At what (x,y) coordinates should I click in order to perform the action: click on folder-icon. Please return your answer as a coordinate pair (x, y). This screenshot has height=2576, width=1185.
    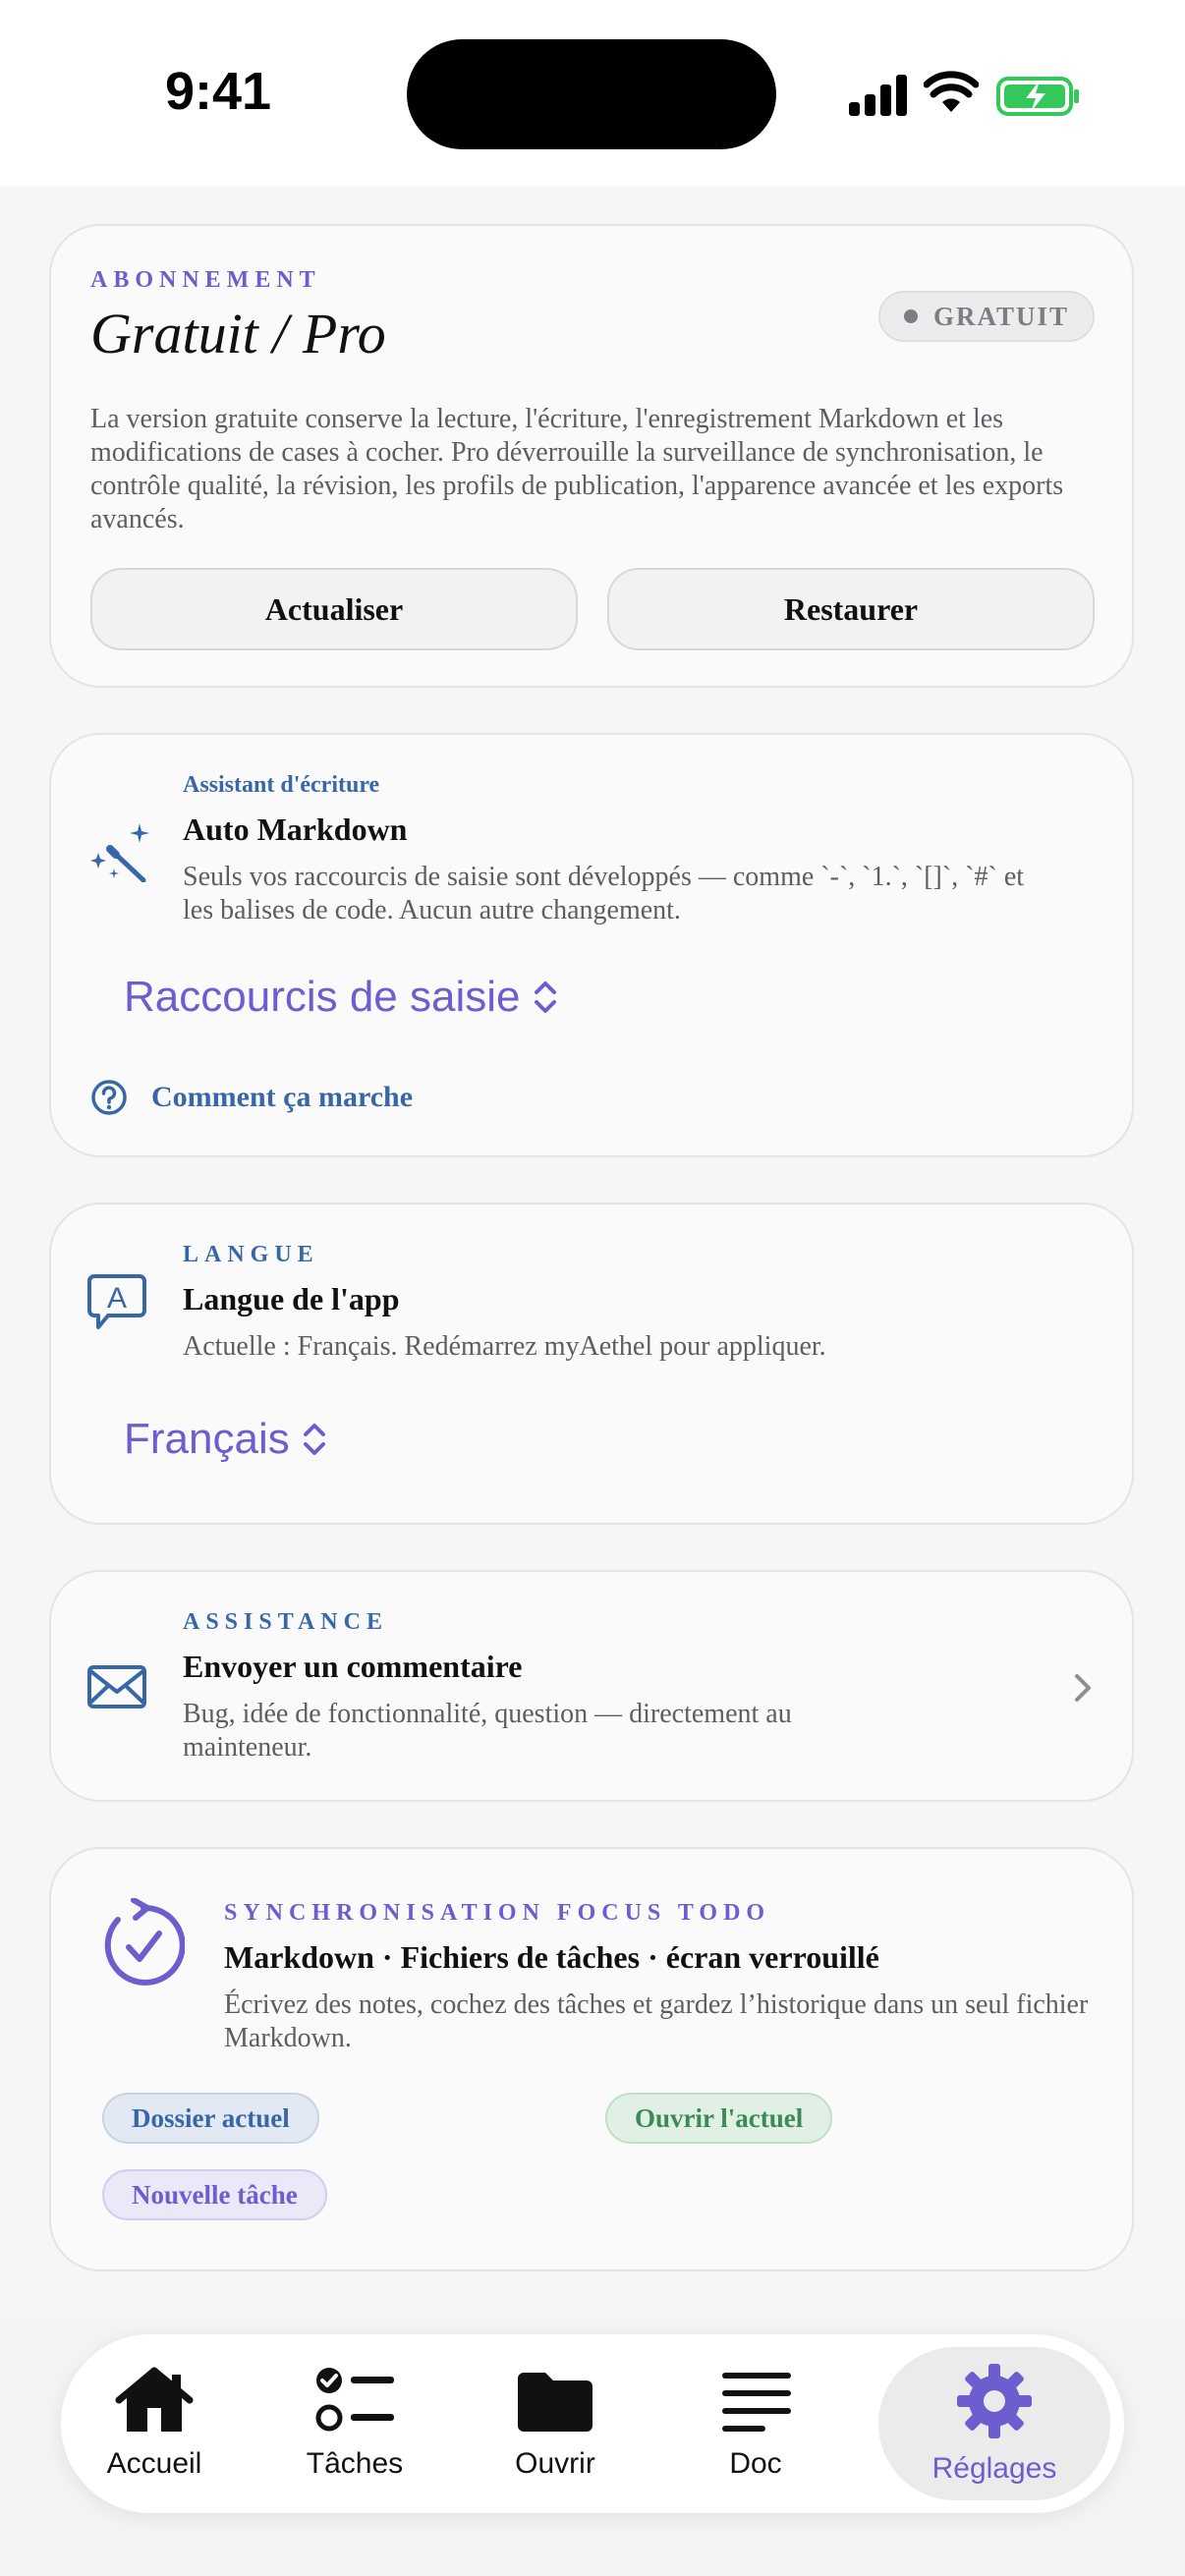
    Looking at the image, I should click on (555, 2402).